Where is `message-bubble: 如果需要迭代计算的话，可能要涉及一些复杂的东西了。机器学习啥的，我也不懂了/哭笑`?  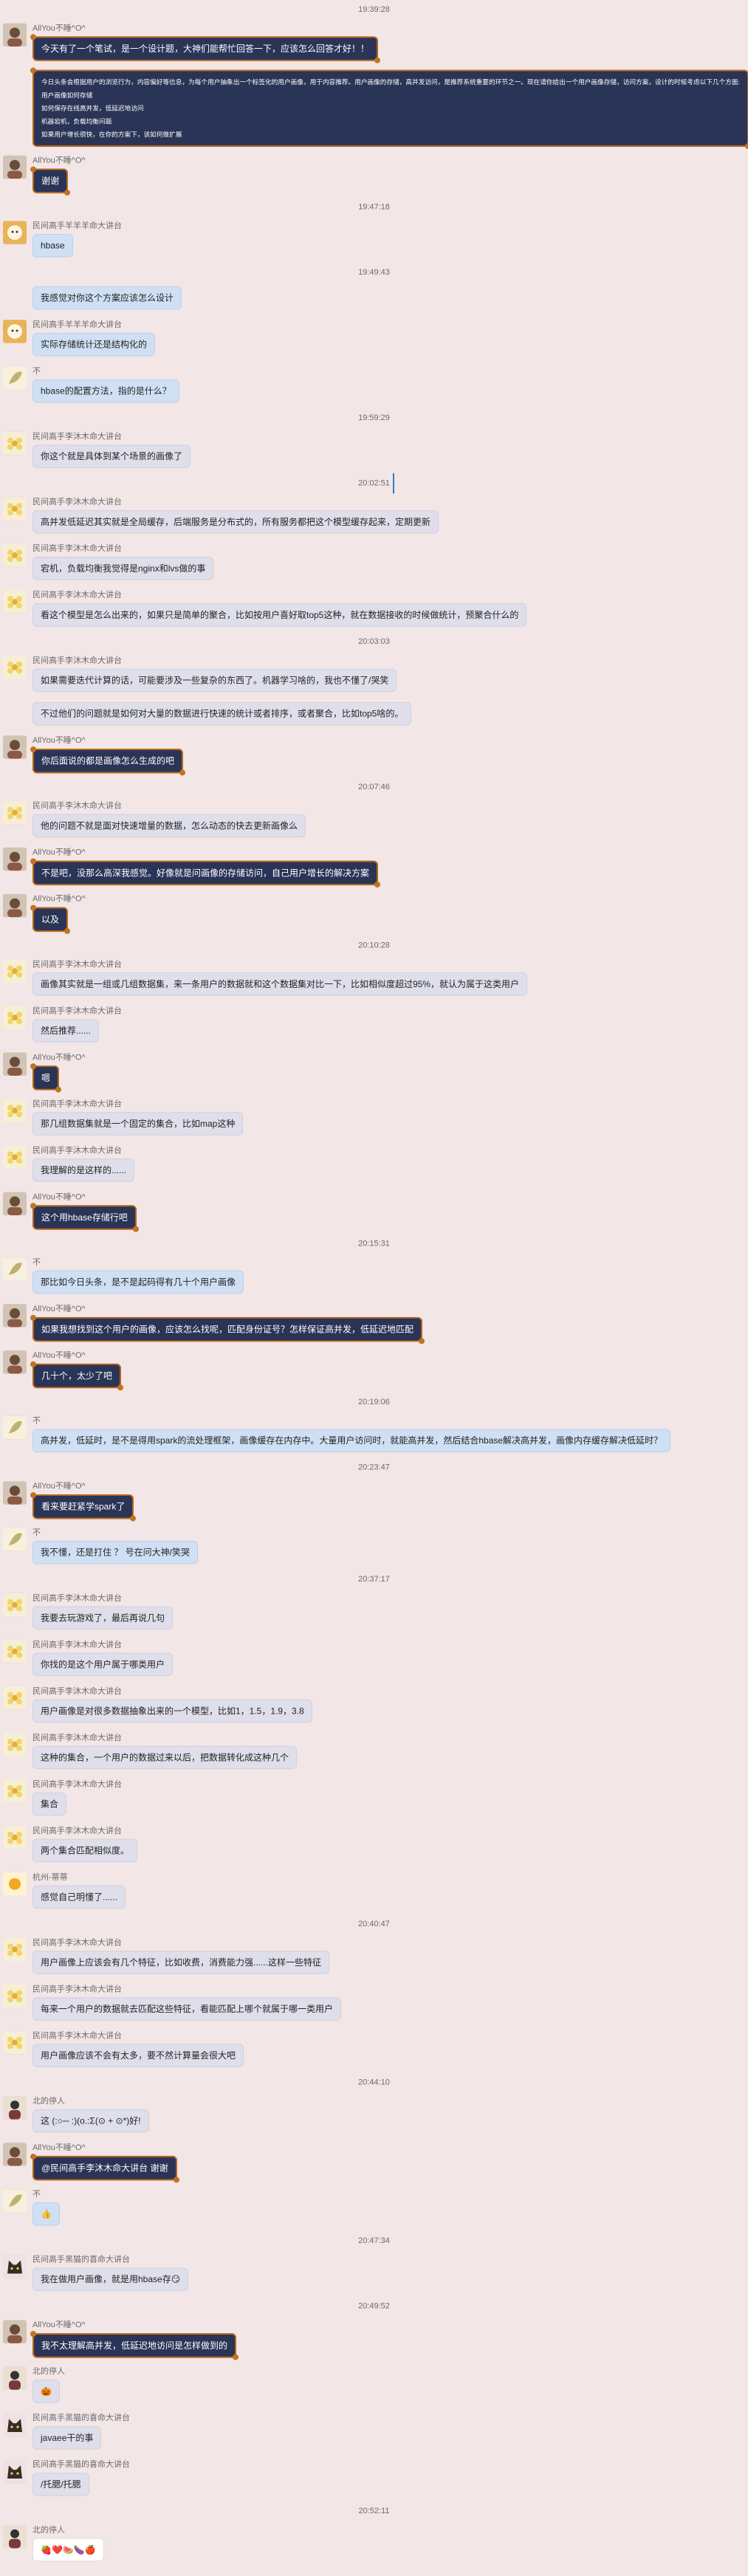
message-bubble: 如果需要迭代计算的话，可能要涉及一些复杂的东西了。机器学习啥的，我也不懂了/哭笑 is located at coordinates (214, 680).